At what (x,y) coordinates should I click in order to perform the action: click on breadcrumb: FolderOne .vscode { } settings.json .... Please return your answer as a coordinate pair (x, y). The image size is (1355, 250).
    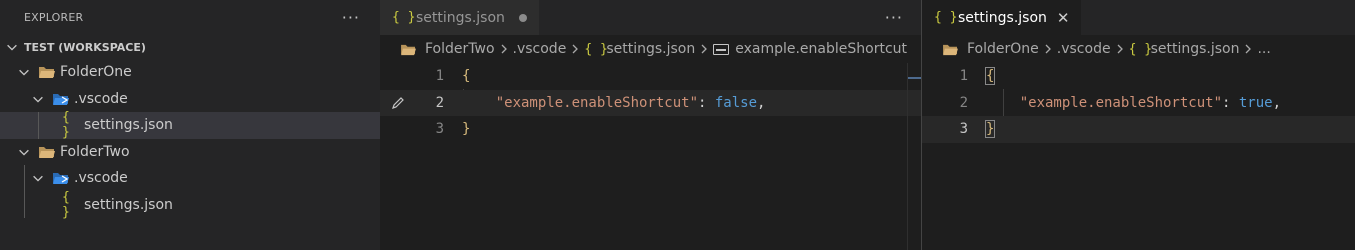
    Looking at the image, I should click on (1138, 49).